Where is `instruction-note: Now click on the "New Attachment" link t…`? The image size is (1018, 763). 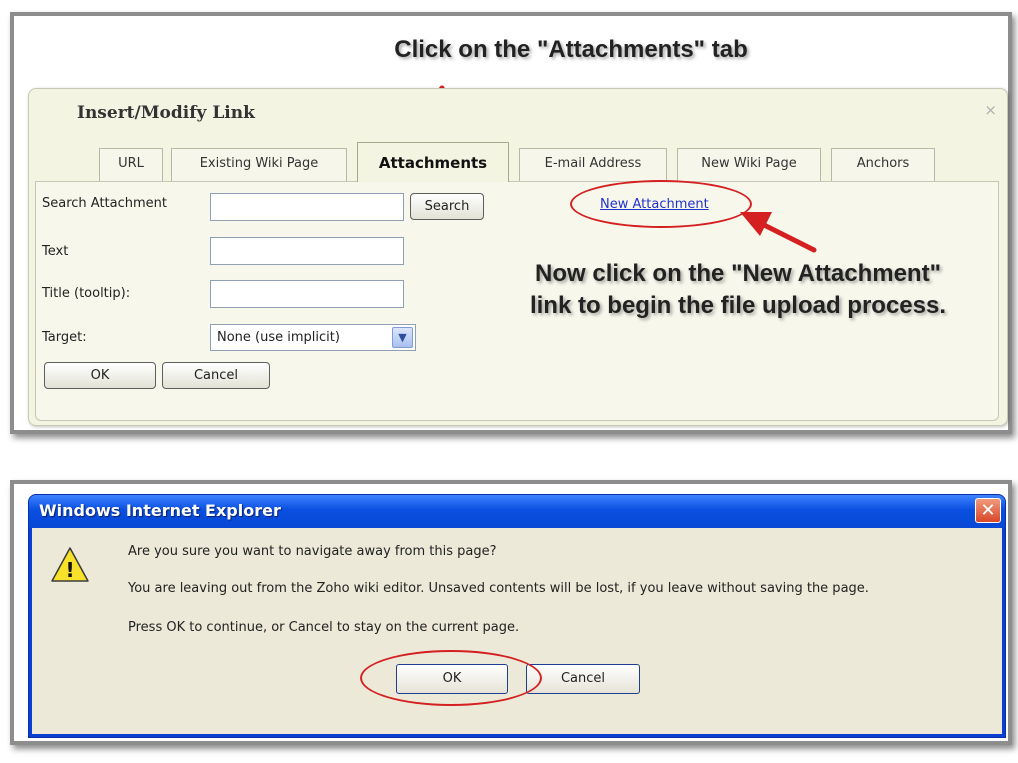
instruction-note: Now click on the "New Attachment" link t… is located at coordinates (738, 289).